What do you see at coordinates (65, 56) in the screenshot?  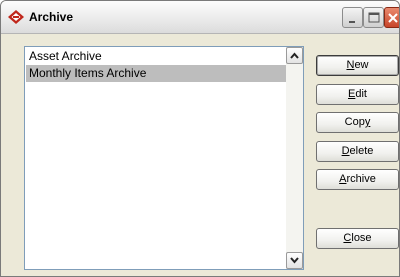 I see `list-item-label: Asset Archive` at bounding box center [65, 56].